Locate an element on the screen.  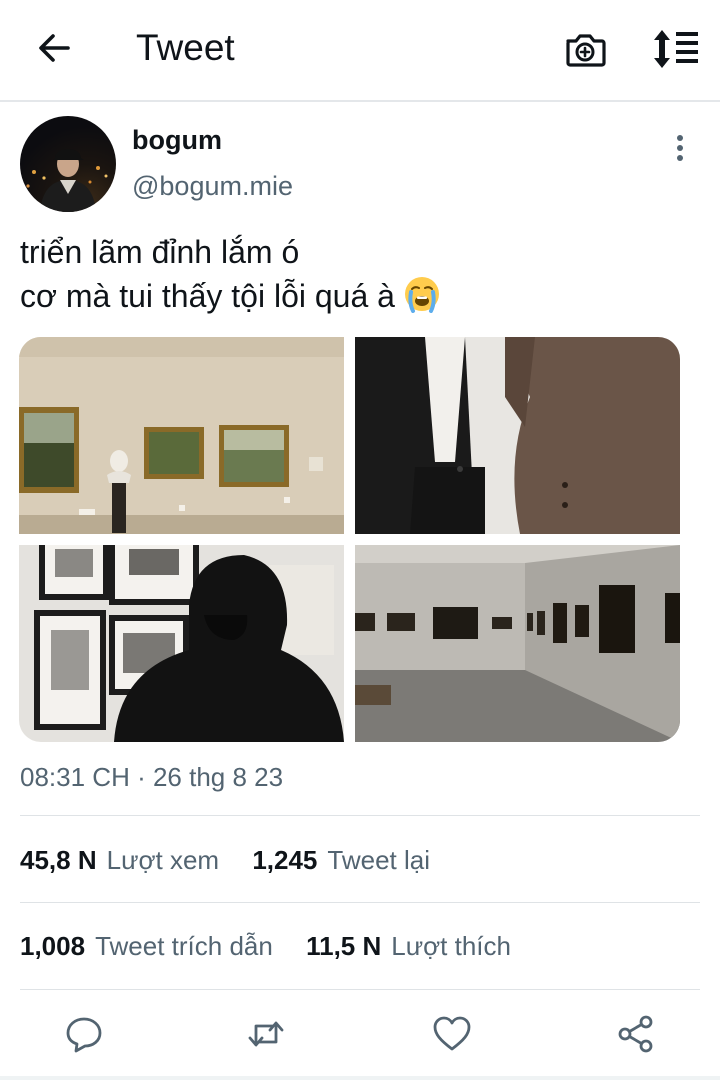
page-title: Tweet is located at coordinates (185, 47).